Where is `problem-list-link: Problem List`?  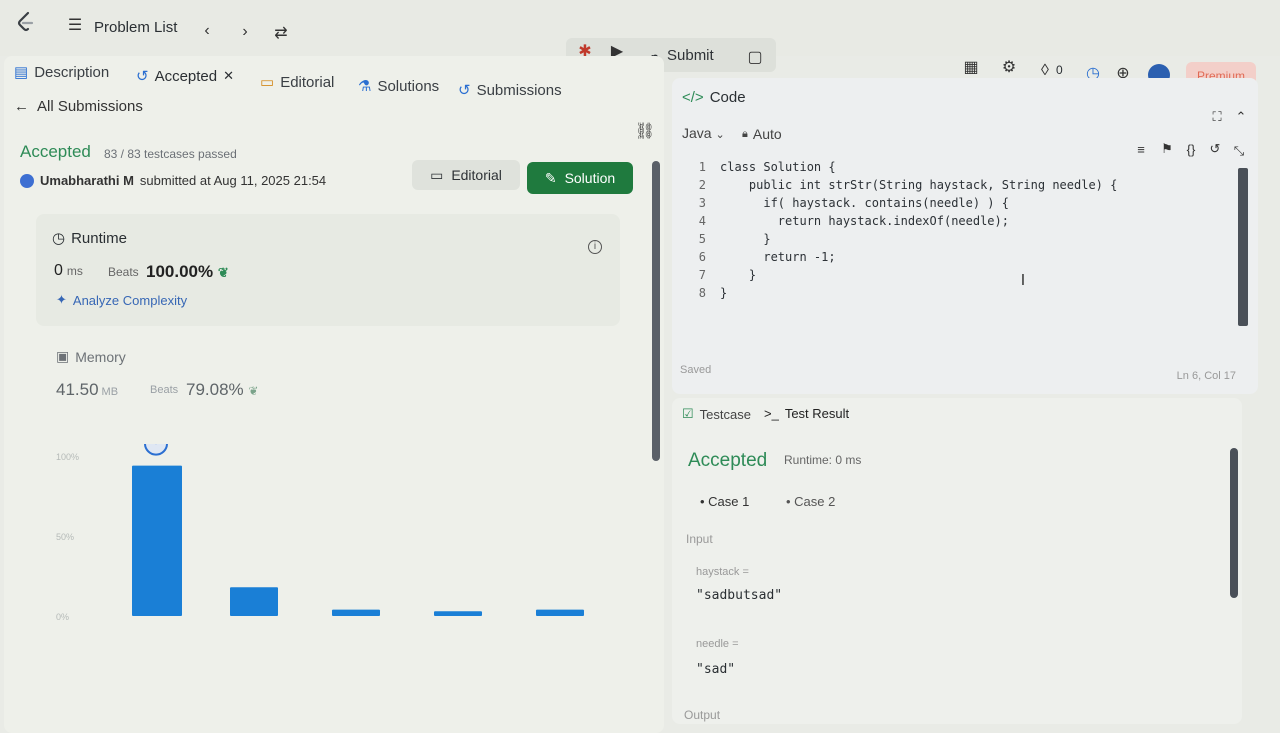
problem-list-link: Problem List is located at coordinates (135, 27).